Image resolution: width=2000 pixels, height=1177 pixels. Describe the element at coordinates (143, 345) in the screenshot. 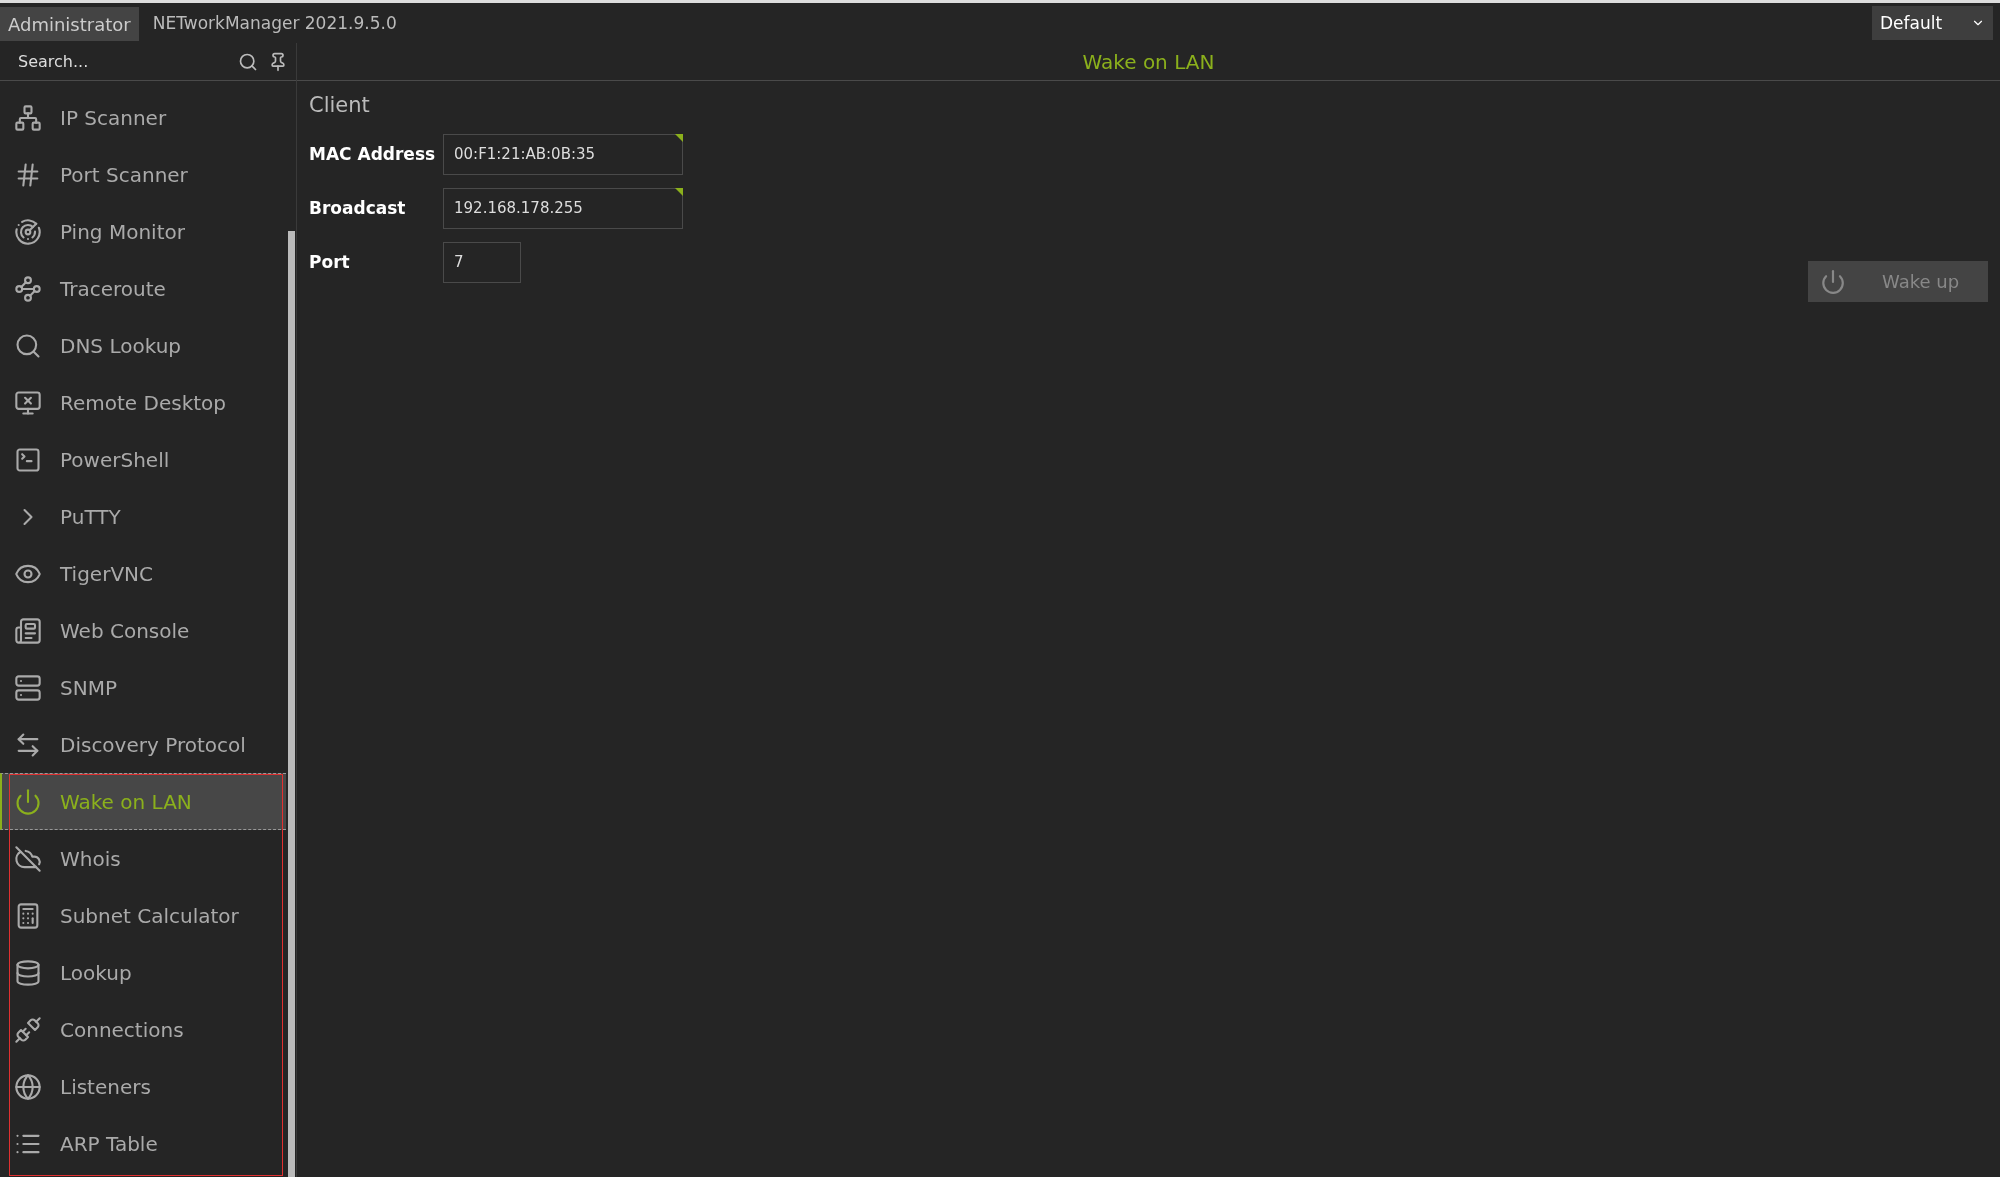

I see `sidebar-item: DNS Lookup` at that location.